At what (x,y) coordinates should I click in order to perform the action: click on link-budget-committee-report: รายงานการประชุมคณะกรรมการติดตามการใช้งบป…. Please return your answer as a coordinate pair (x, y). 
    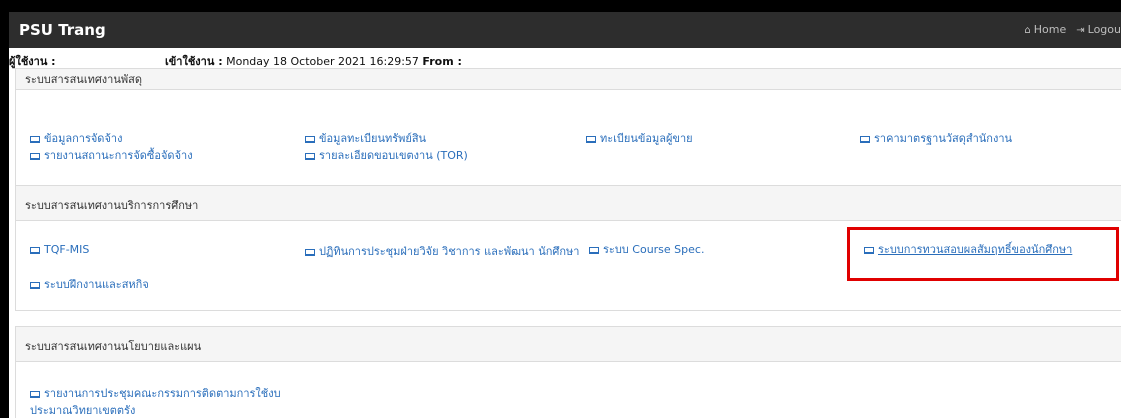
    Looking at the image, I should click on (162, 401).